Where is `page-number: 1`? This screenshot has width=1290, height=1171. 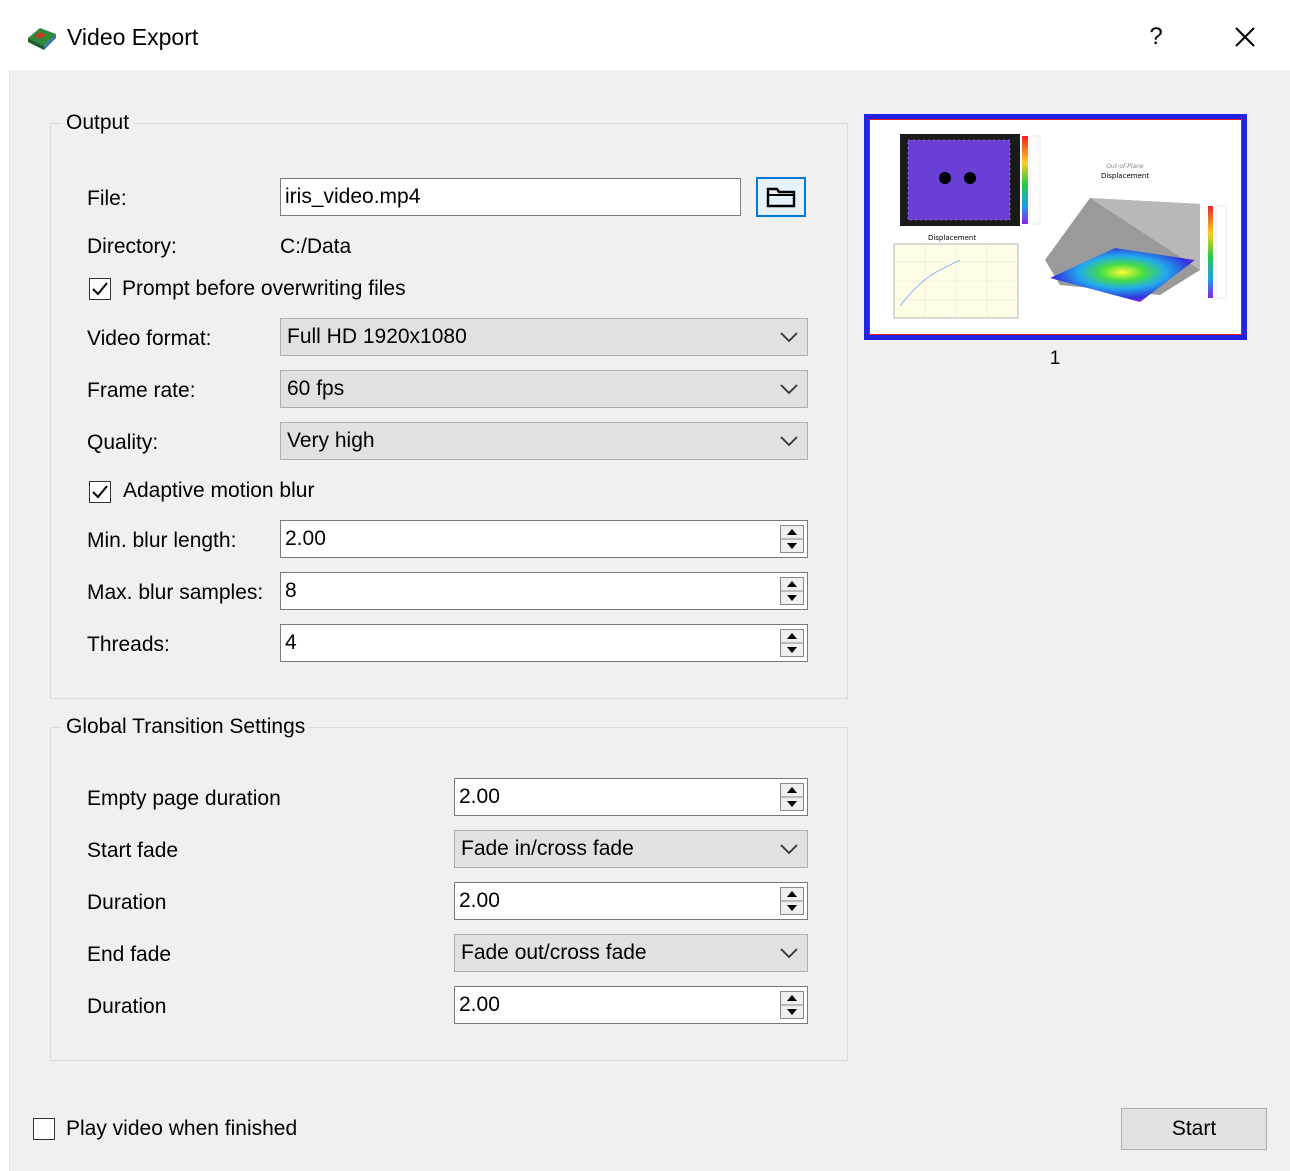 page-number: 1 is located at coordinates (1055, 358).